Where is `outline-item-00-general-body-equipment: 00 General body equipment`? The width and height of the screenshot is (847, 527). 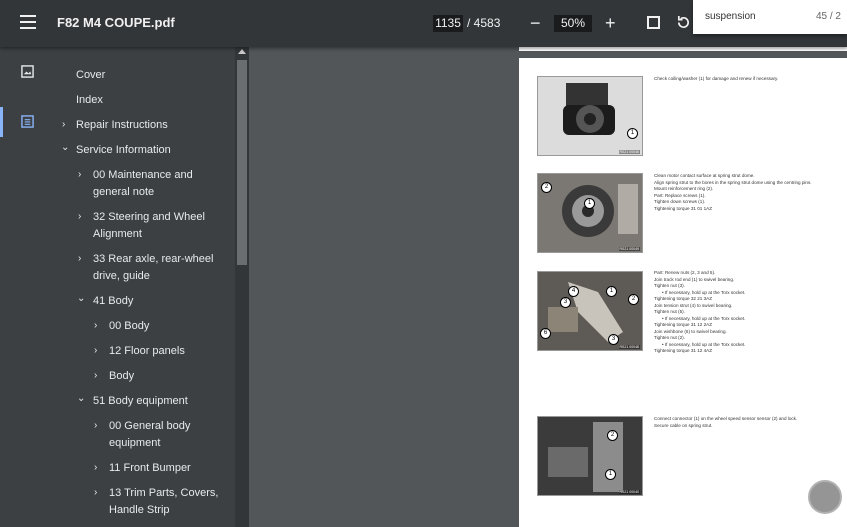 outline-item-00-general-body-equipment: 00 General body equipment is located at coordinates (149, 435).